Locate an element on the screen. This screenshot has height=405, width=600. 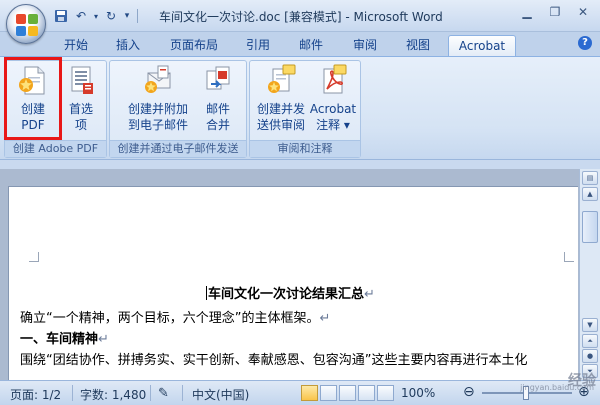
ruler-toggle-icon: ▤ is located at coordinates (590, 178).